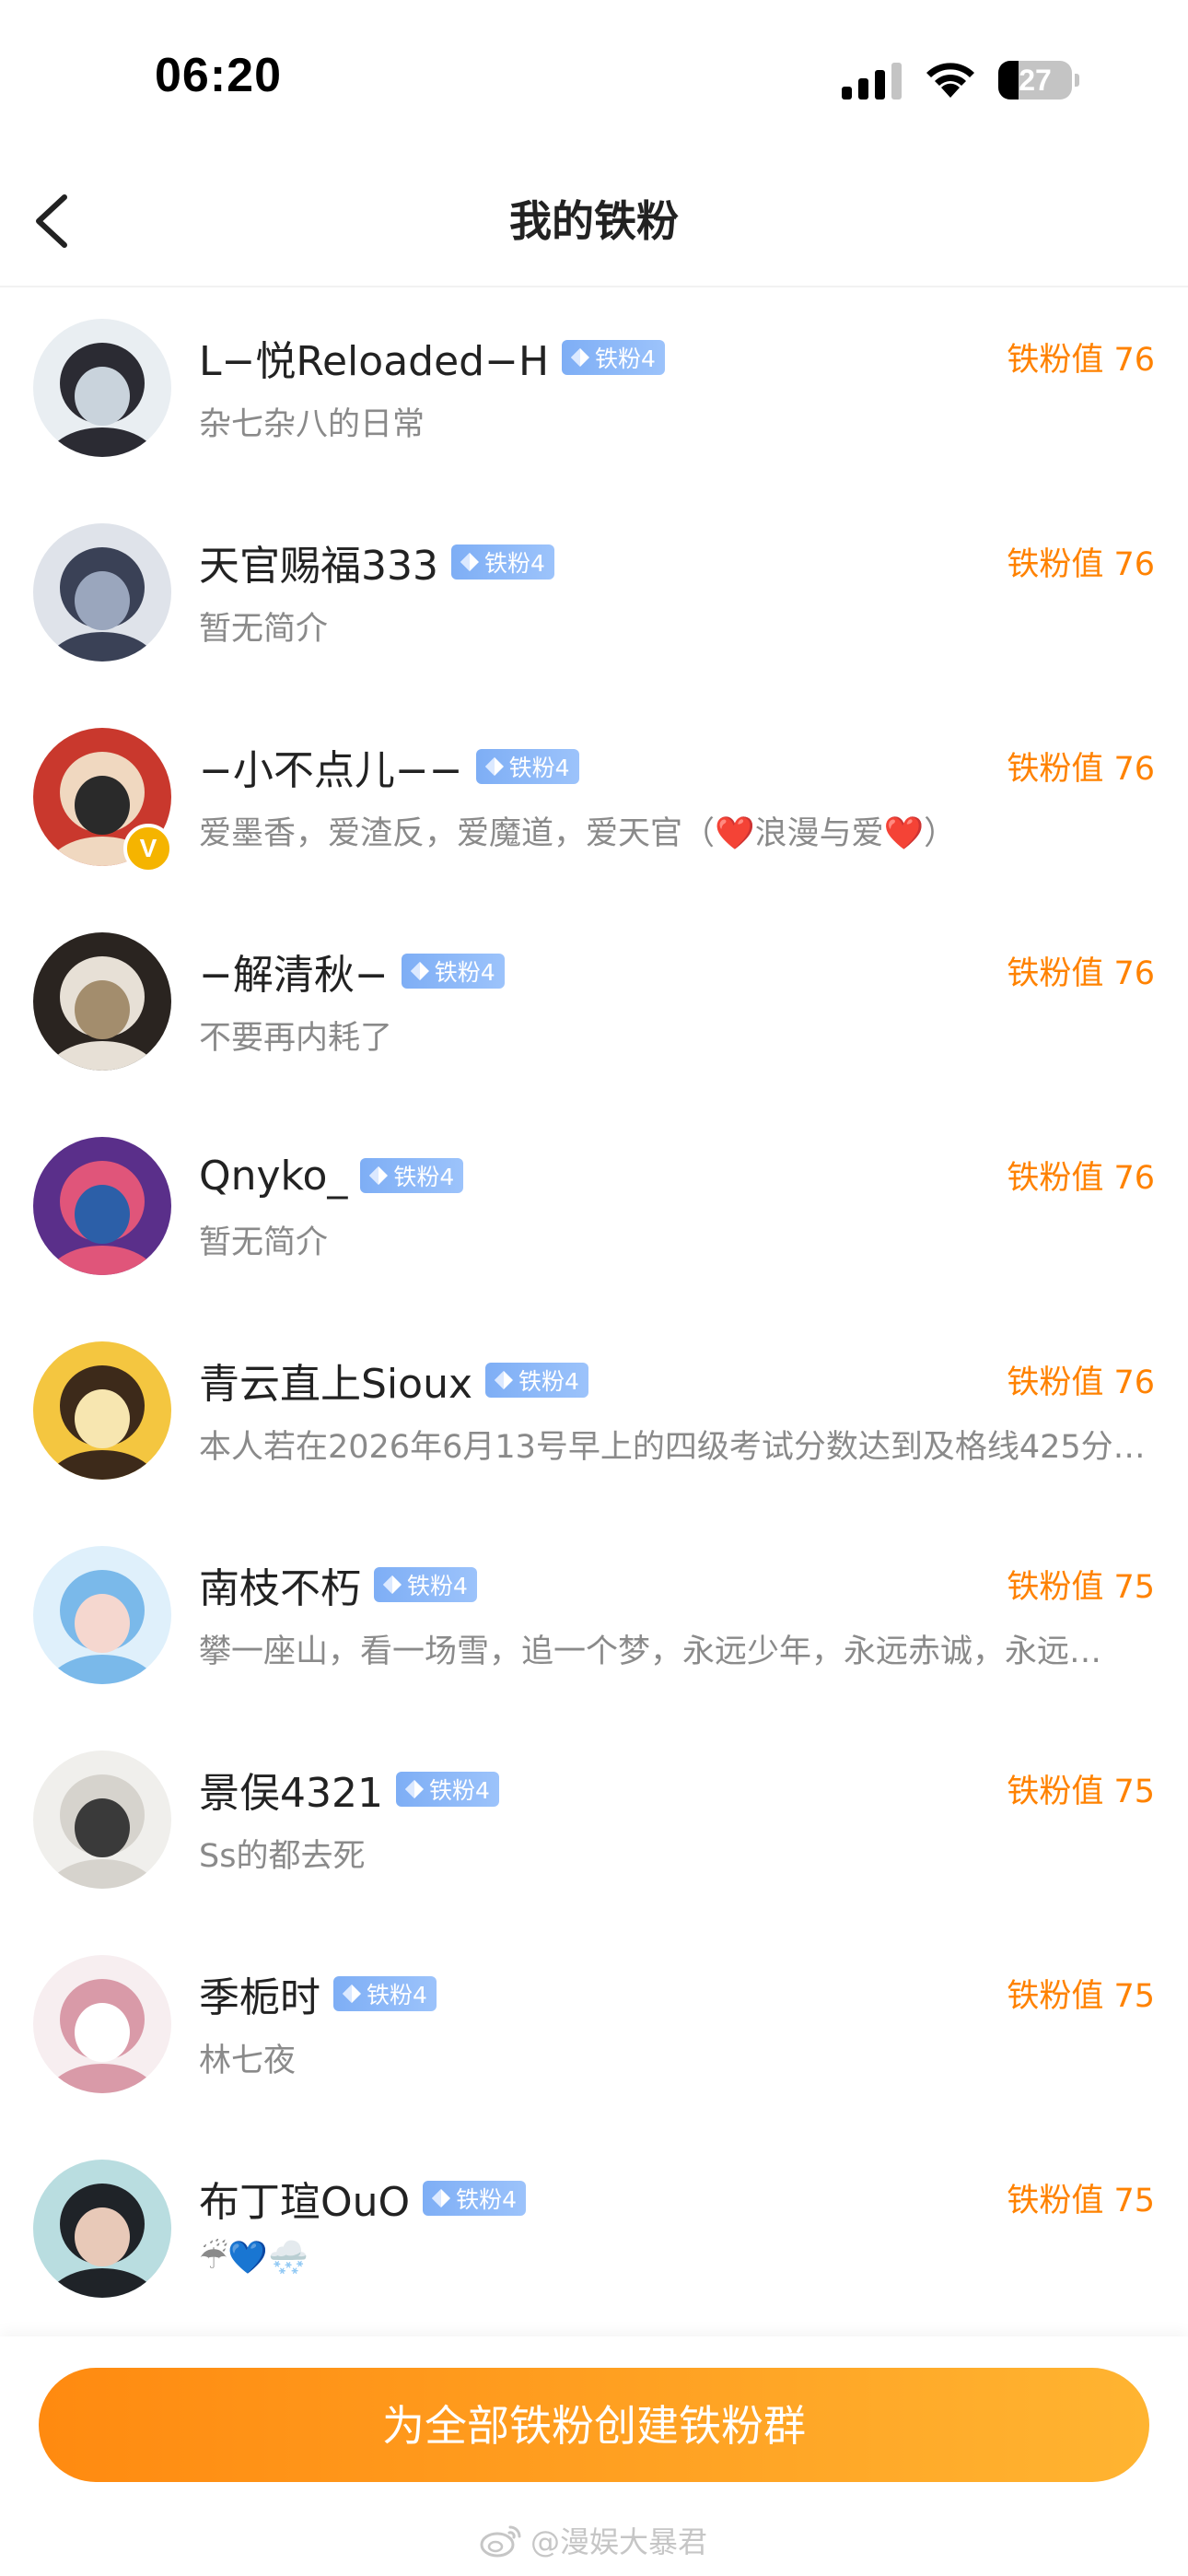  Describe the element at coordinates (335, 1381) in the screenshot. I see `fan-name: 青云直上Sioux` at that location.